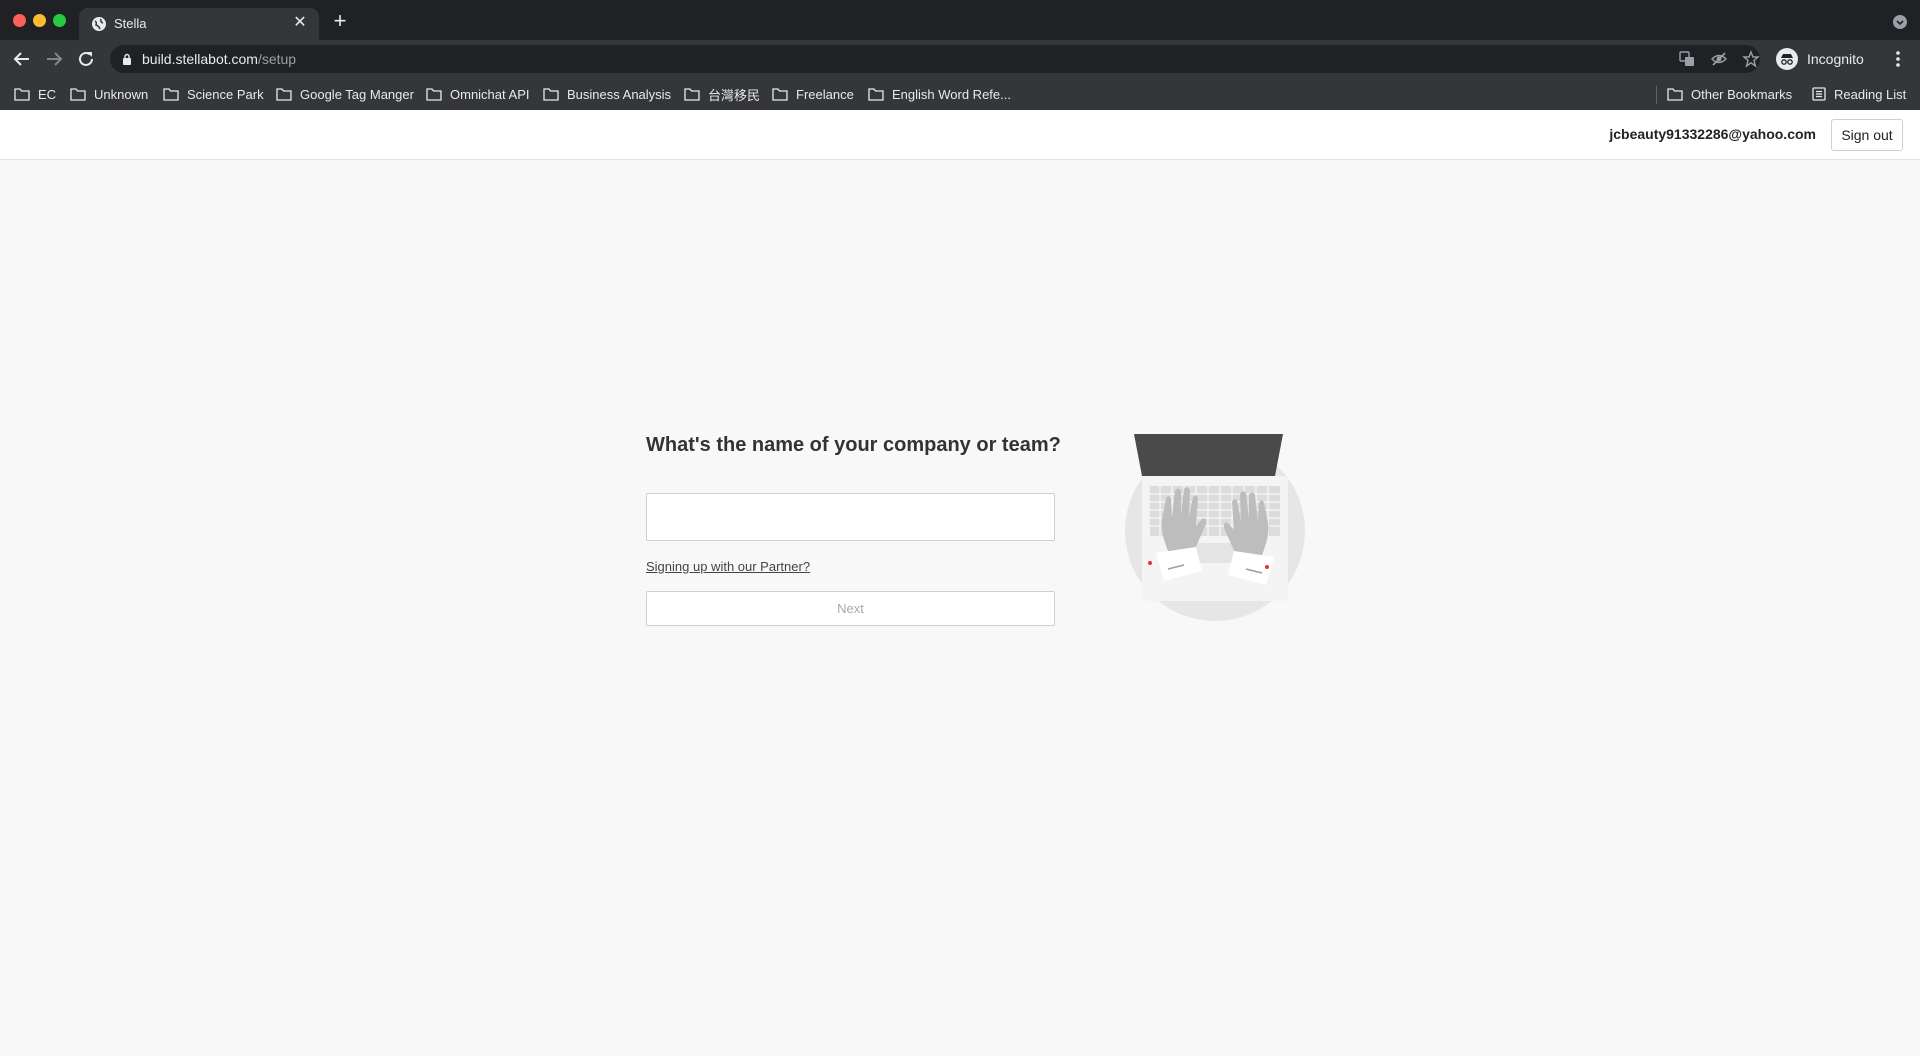 The width and height of the screenshot is (1920, 1056). What do you see at coordinates (1870, 94) in the screenshot?
I see `reading-list-label: Reading List` at bounding box center [1870, 94].